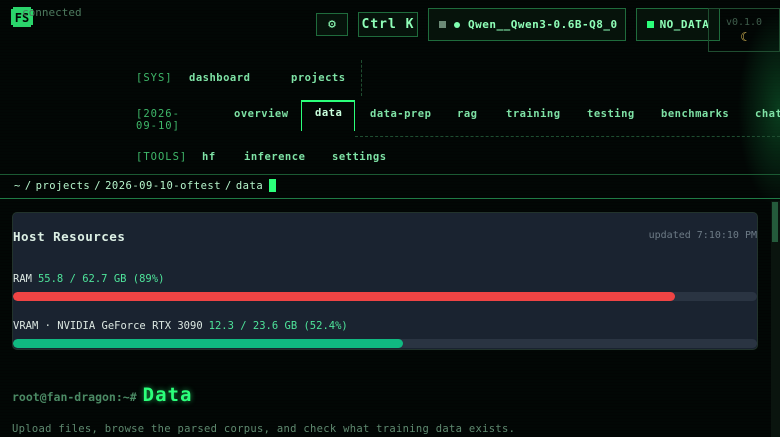 The width and height of the screenshot is (780, 437). Describe the element at coordinates (543, 24) in the screenshot. I see `model-name: Qwen__Qwen3-0.6B-Q8_0` at that location.